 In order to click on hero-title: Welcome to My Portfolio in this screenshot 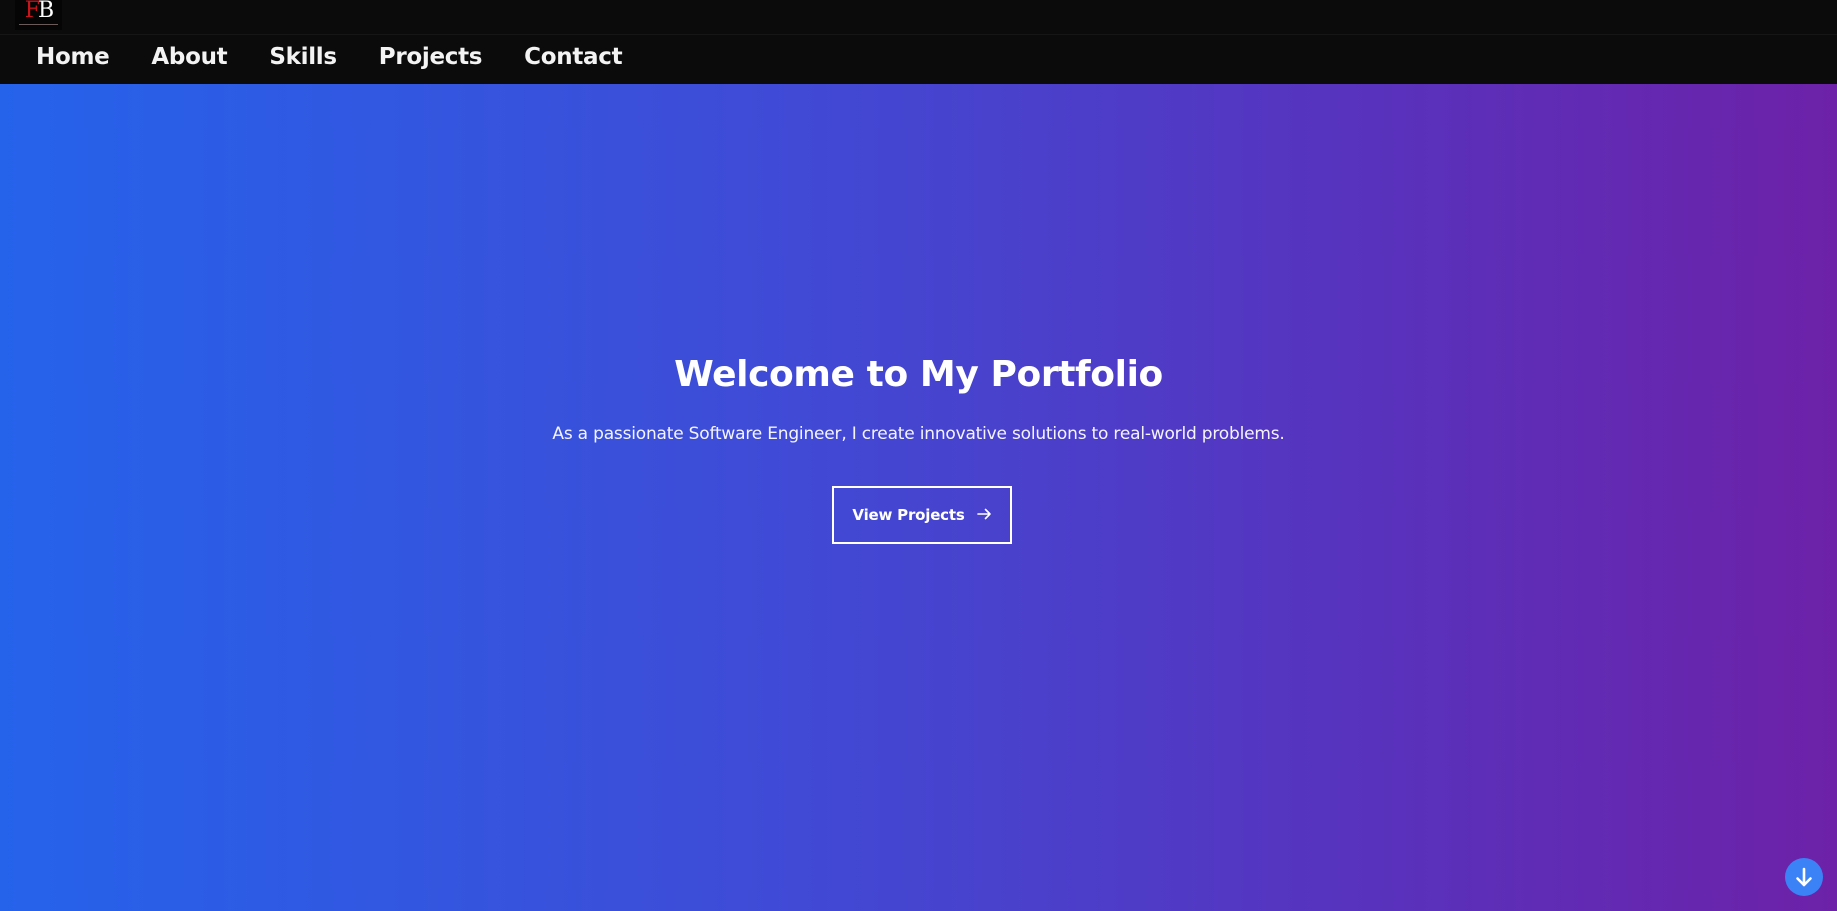, I will do `click(918, 374)`.